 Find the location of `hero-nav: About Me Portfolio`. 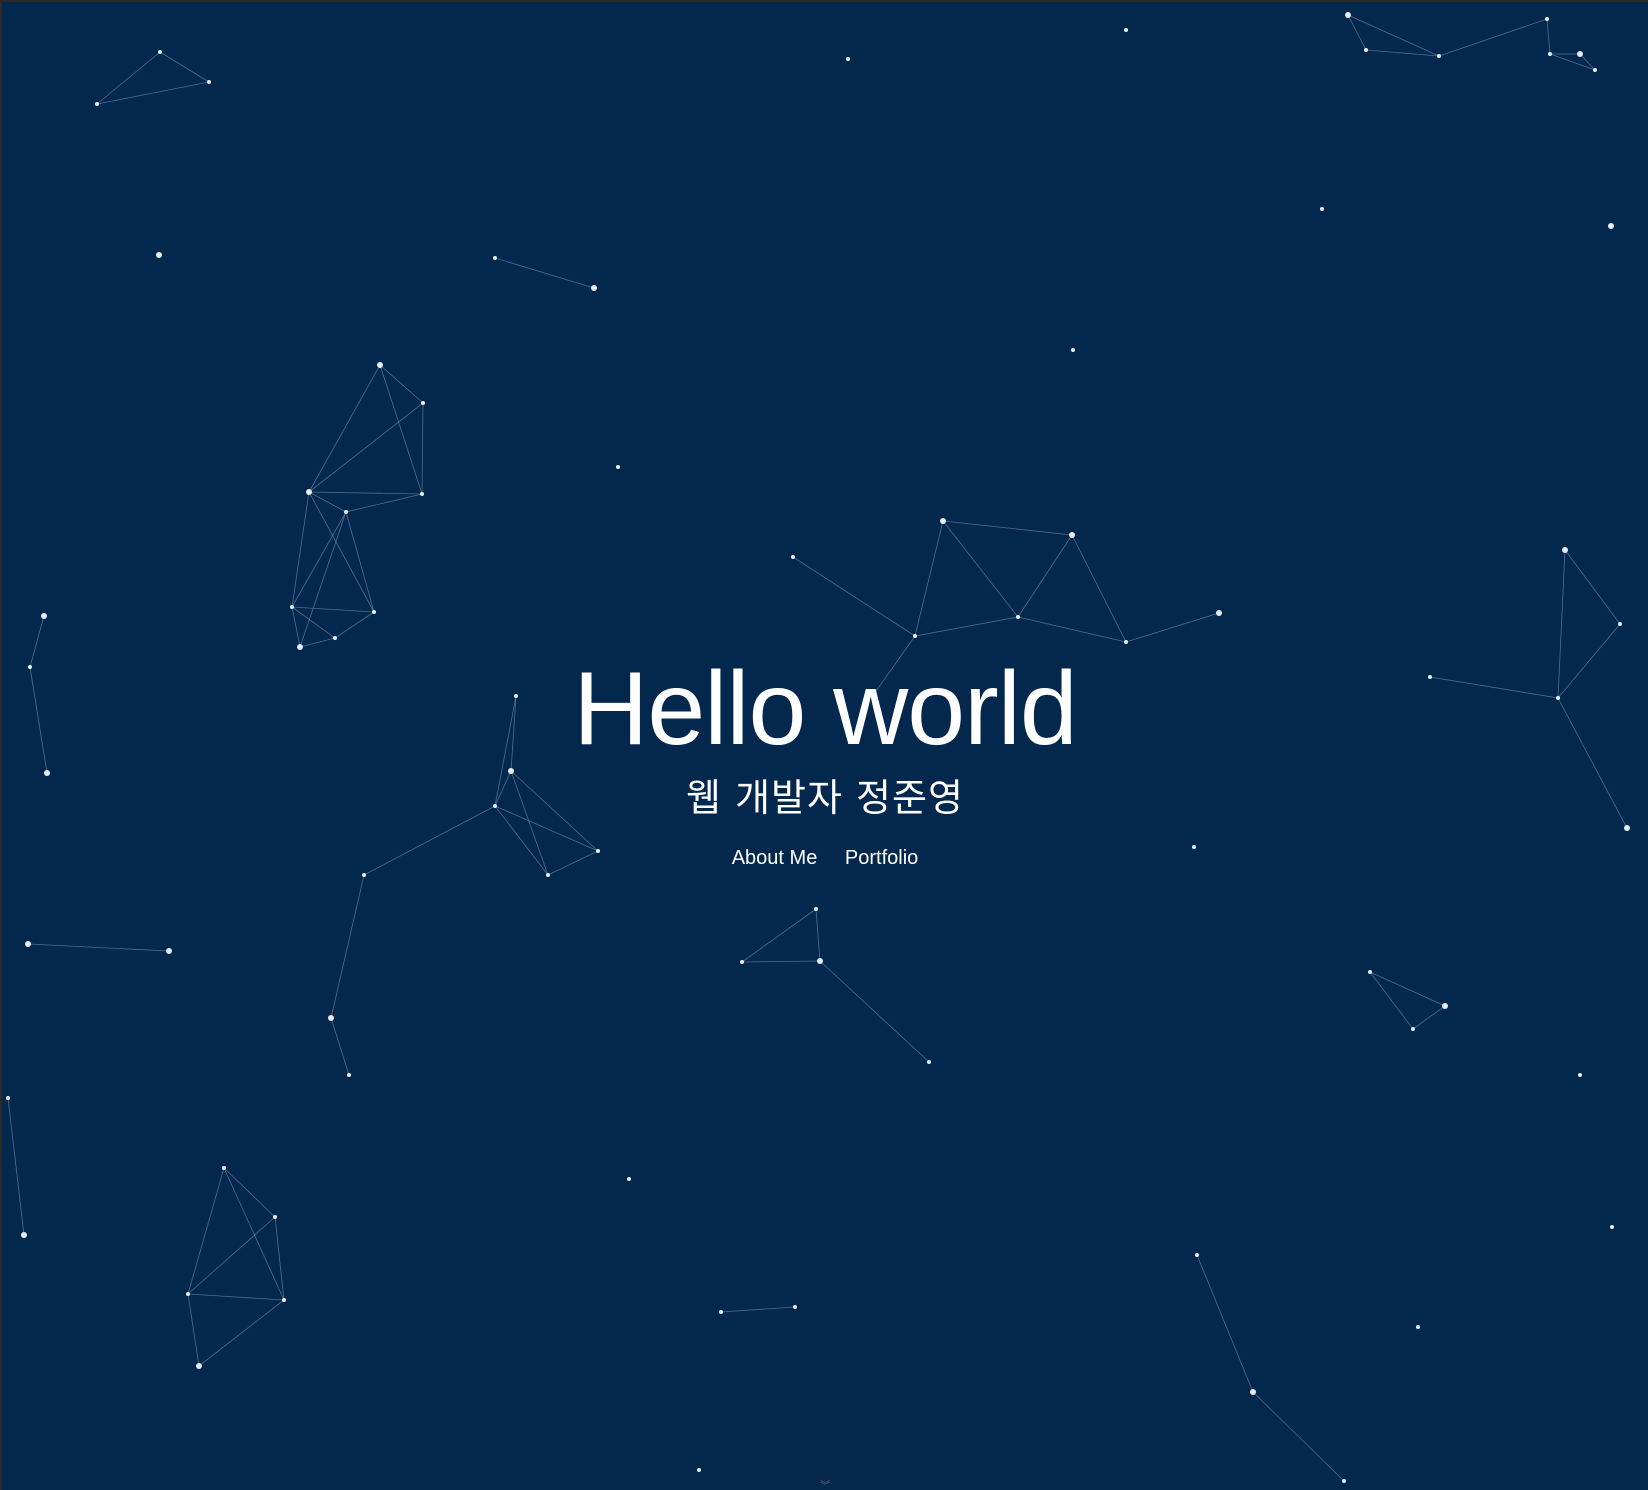

hero-nav: About Me Portfolio is located at coordinates (825, 858).